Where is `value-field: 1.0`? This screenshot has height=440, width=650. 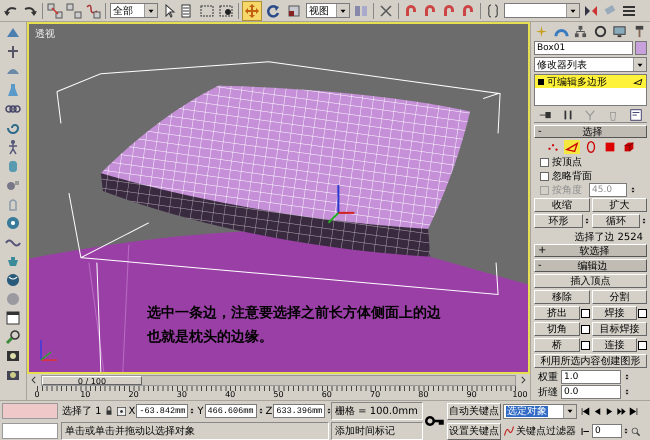
value-field: 1.0 is located at coordinates (591, 377).